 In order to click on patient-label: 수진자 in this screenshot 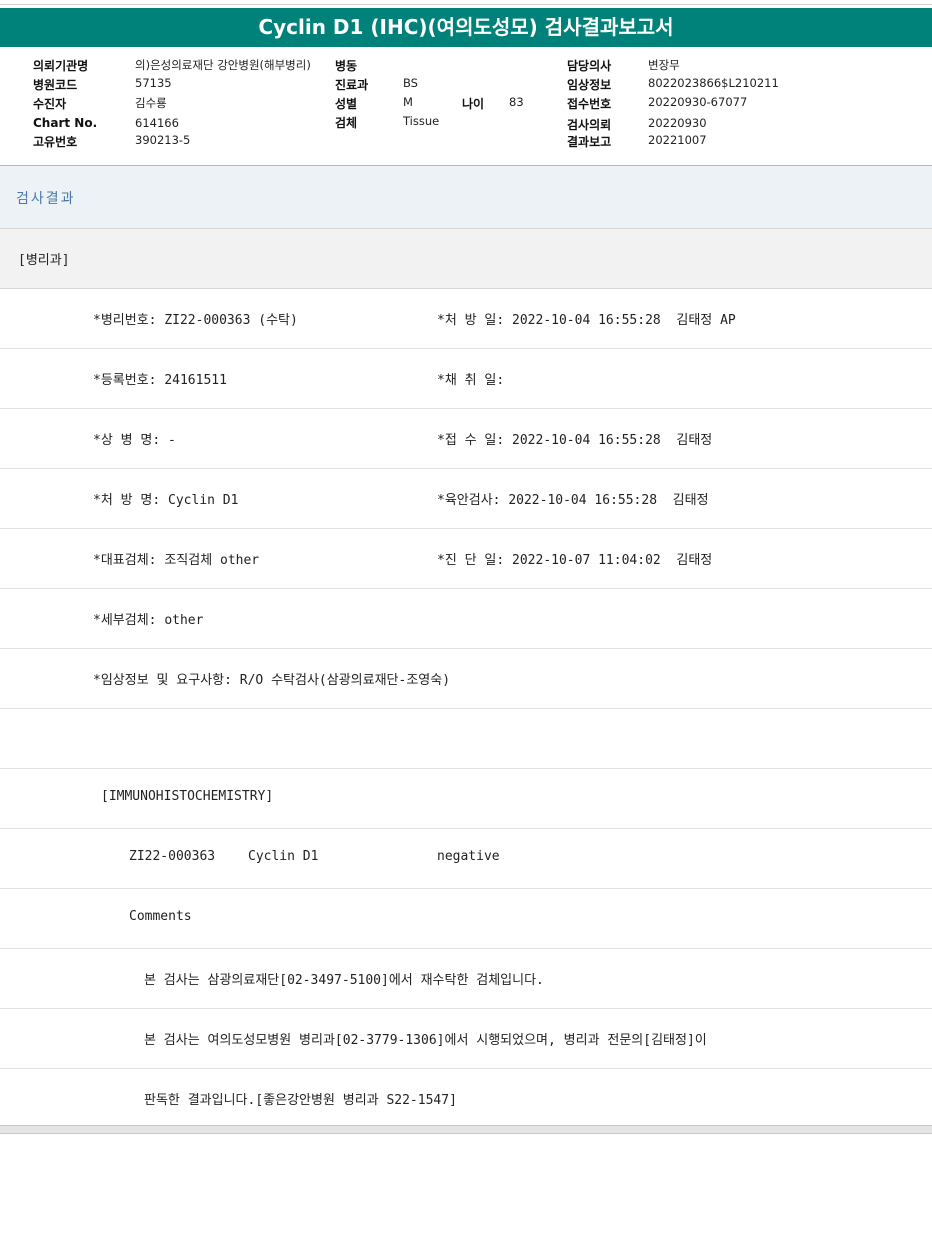, I will do `click(50, 104)`.